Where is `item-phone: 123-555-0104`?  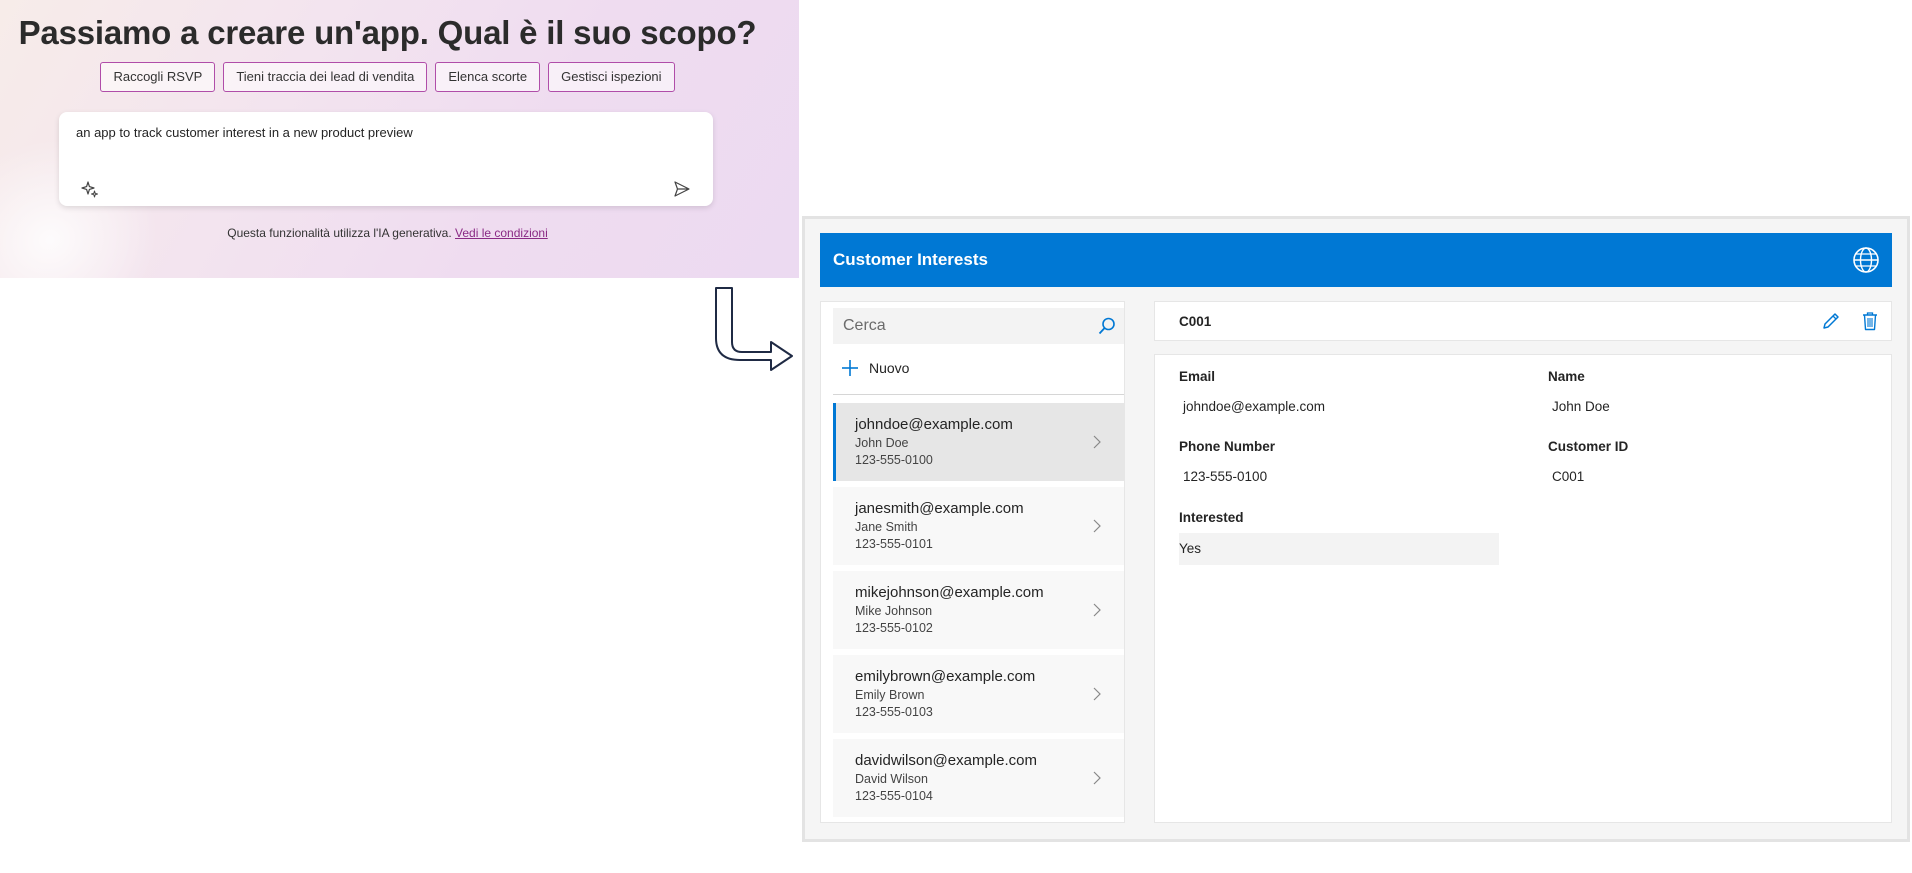
item-phone: 123-555-0104 is located at coordinates (894, 796).